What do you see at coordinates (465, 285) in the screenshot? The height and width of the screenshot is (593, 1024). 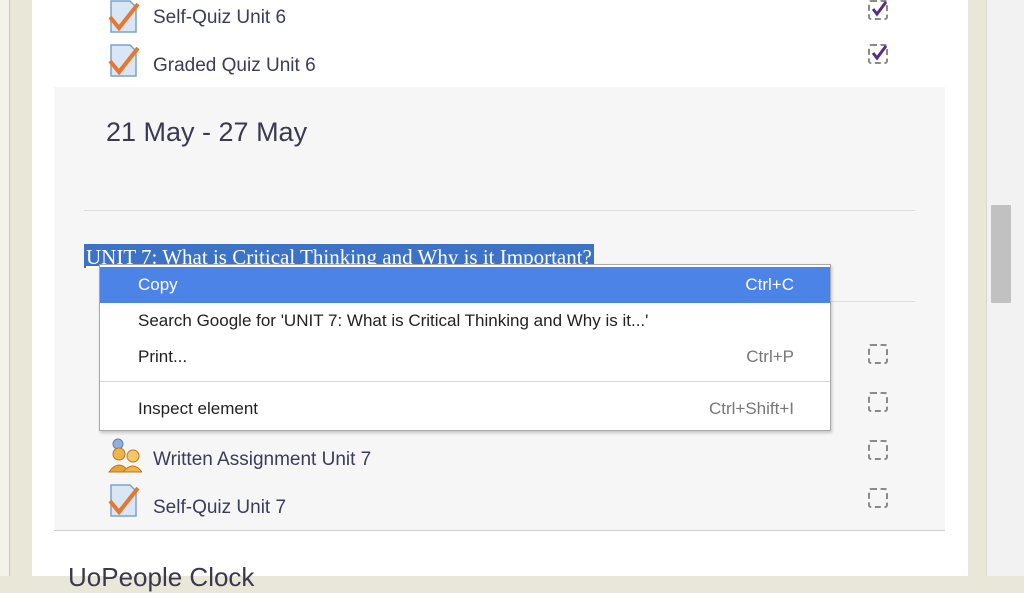 I see `menu-item-copy: Copy Ctrl+C` at bounding box center [465, 285].